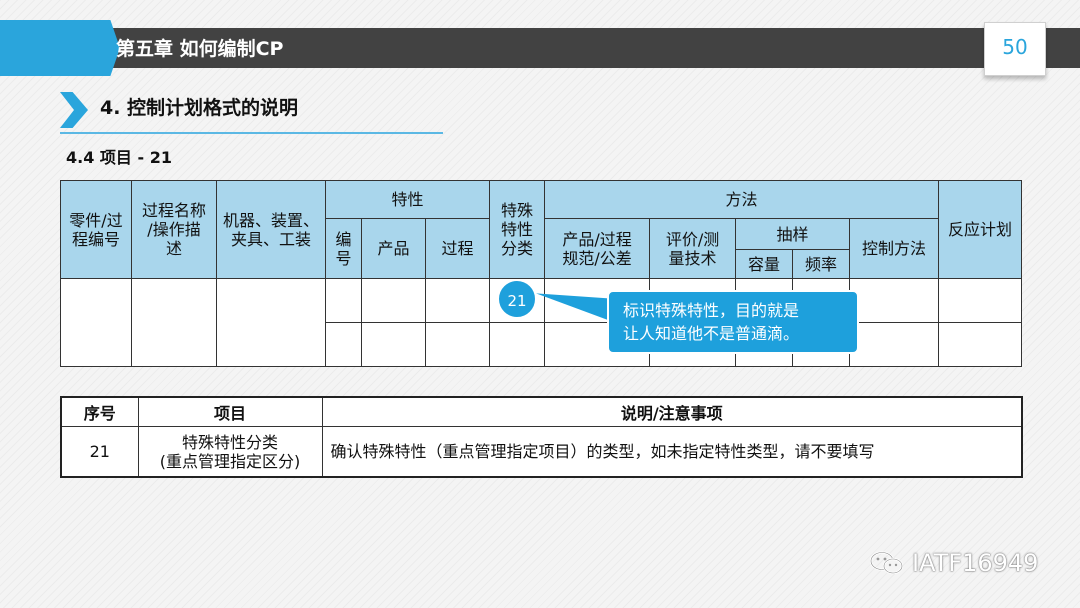  Describe the element at coordinates (199, 108) in the screenshot. I see `section-title: 4. 控制计划格式的说明` at that location.